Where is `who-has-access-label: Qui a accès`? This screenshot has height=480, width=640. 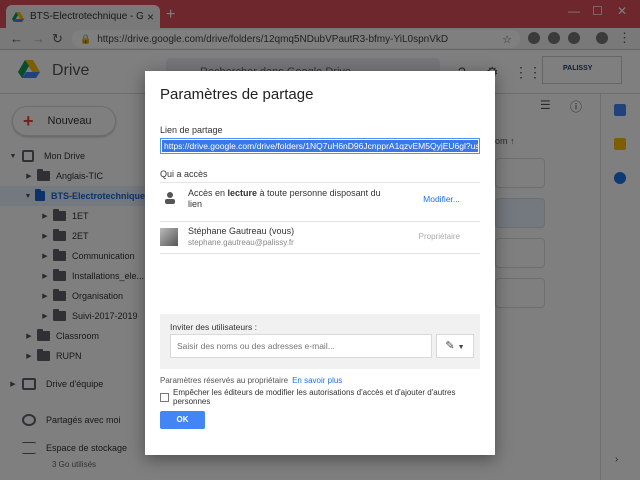 who-has-access-label: Qui a accès is located at coordinates (184, 174).